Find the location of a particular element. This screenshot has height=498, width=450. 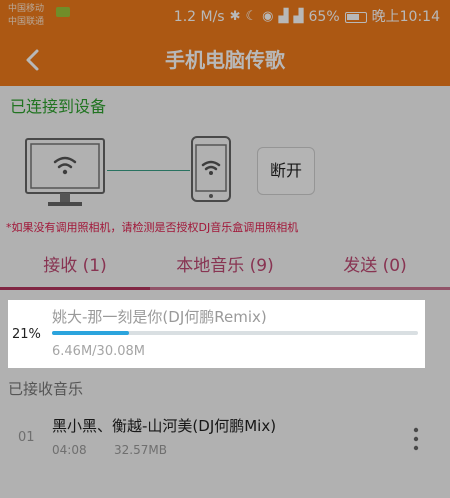

connection-status: 已连接到设备 is located at coordinates (58, 106).